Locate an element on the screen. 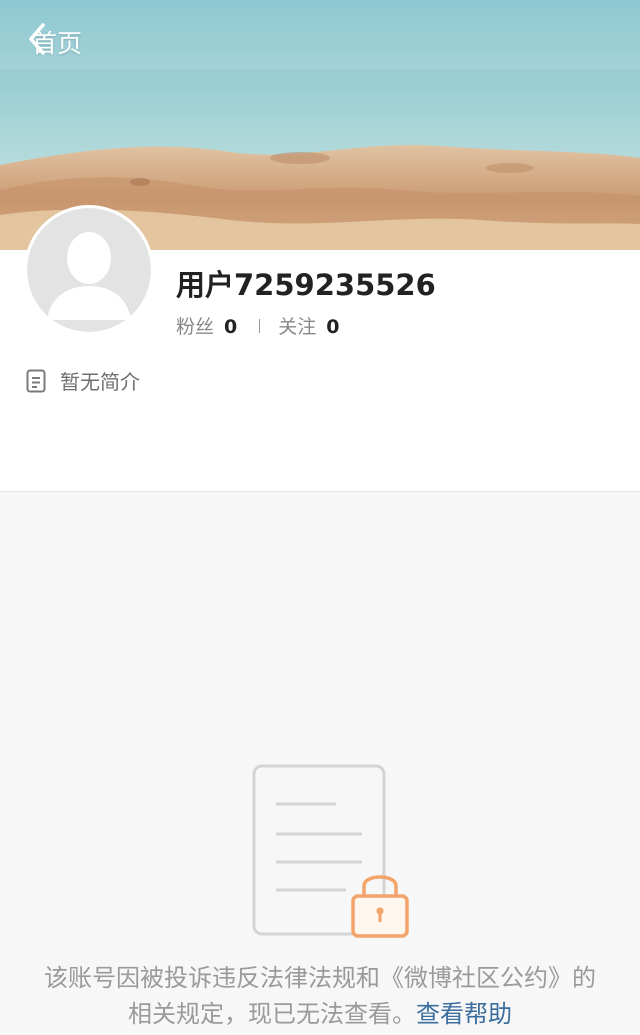  username: 用户7259235526 is located at coordinates (306, 285).